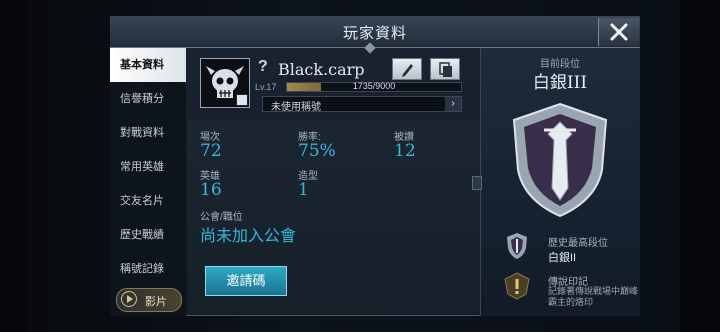 The image size is (720, 332). I want to click on pencil-icon, so click(407, 70).